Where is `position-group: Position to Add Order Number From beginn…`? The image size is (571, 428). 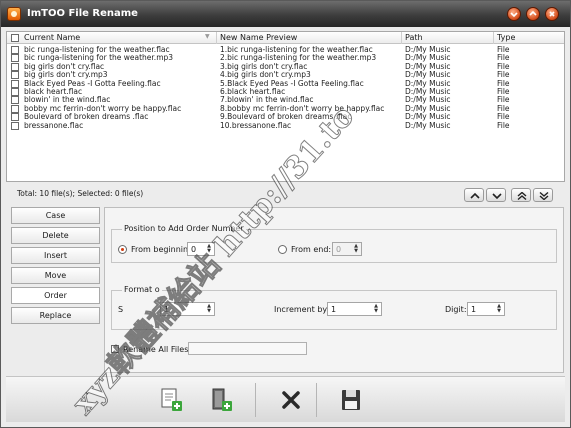 position-group: Position to Add Order Number From beginn… is located at coordinates (334, 243).